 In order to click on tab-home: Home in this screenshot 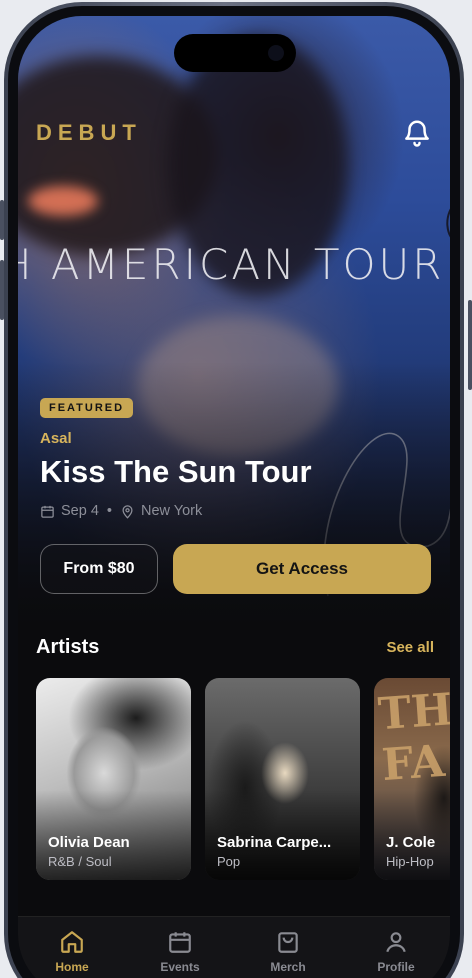, I will do `click(72, 953)`.